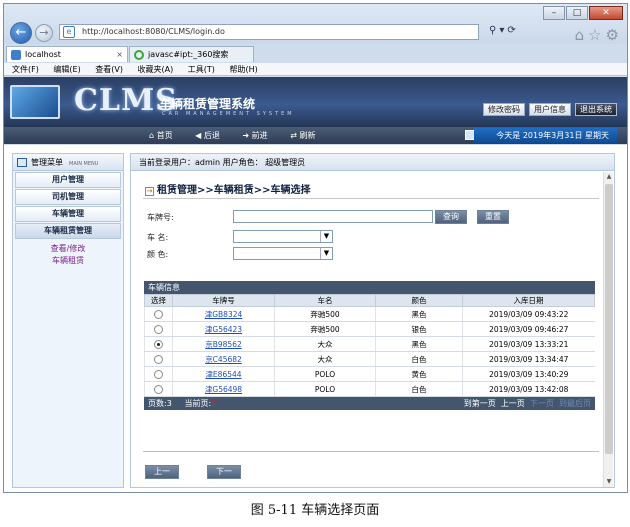  What do you see at coordinates (325, 389) in the screenshot?
I see `row-name: POLO` at bounding box center [325, 389].